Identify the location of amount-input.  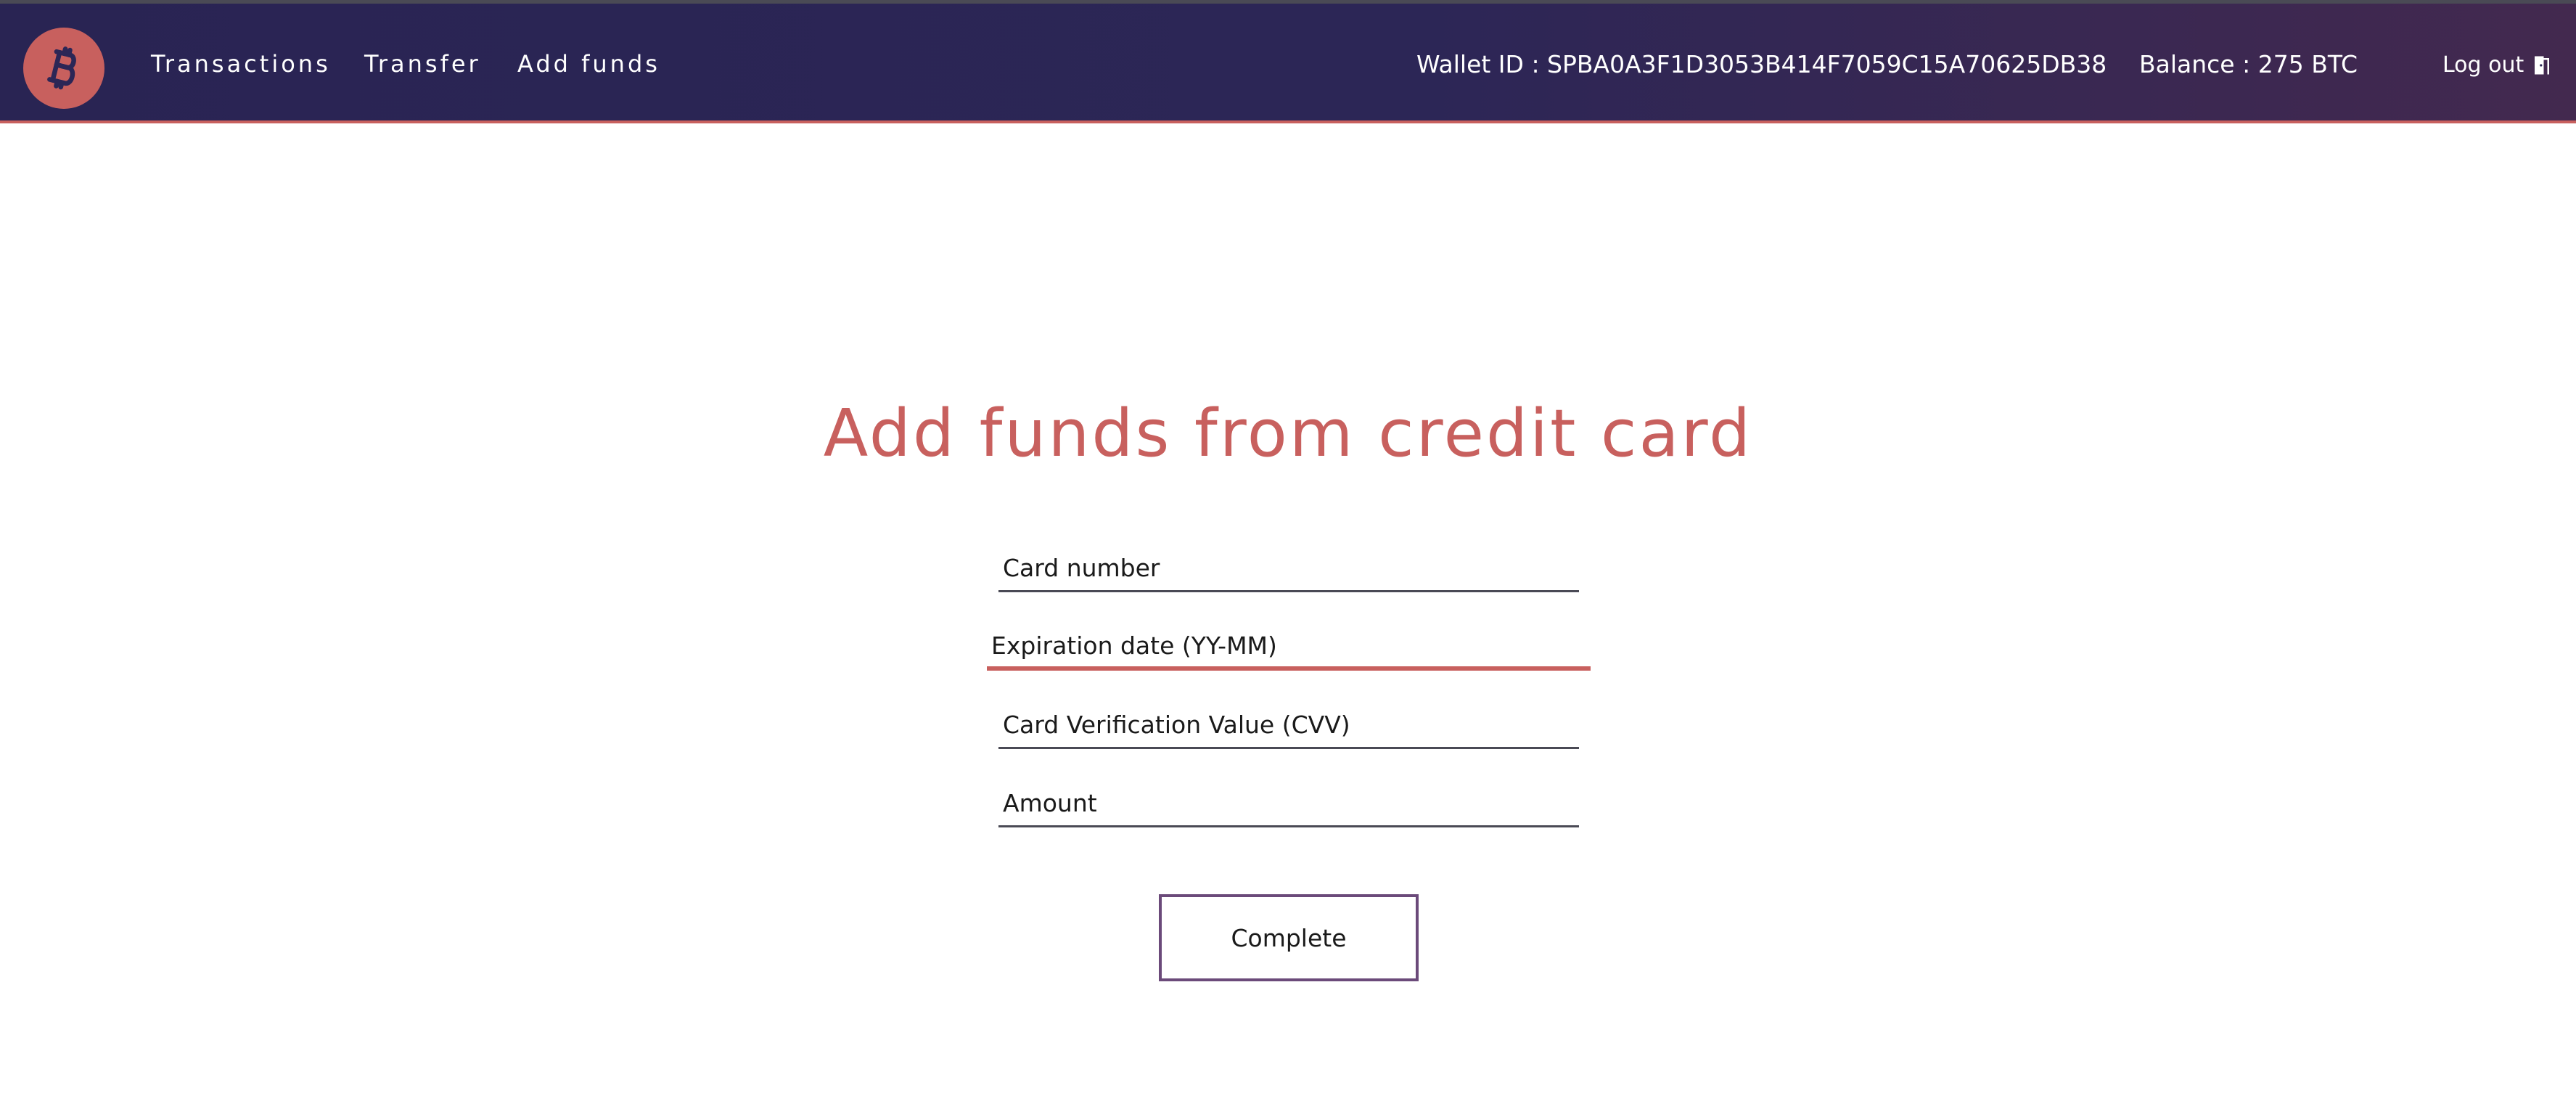
(1288, 803).